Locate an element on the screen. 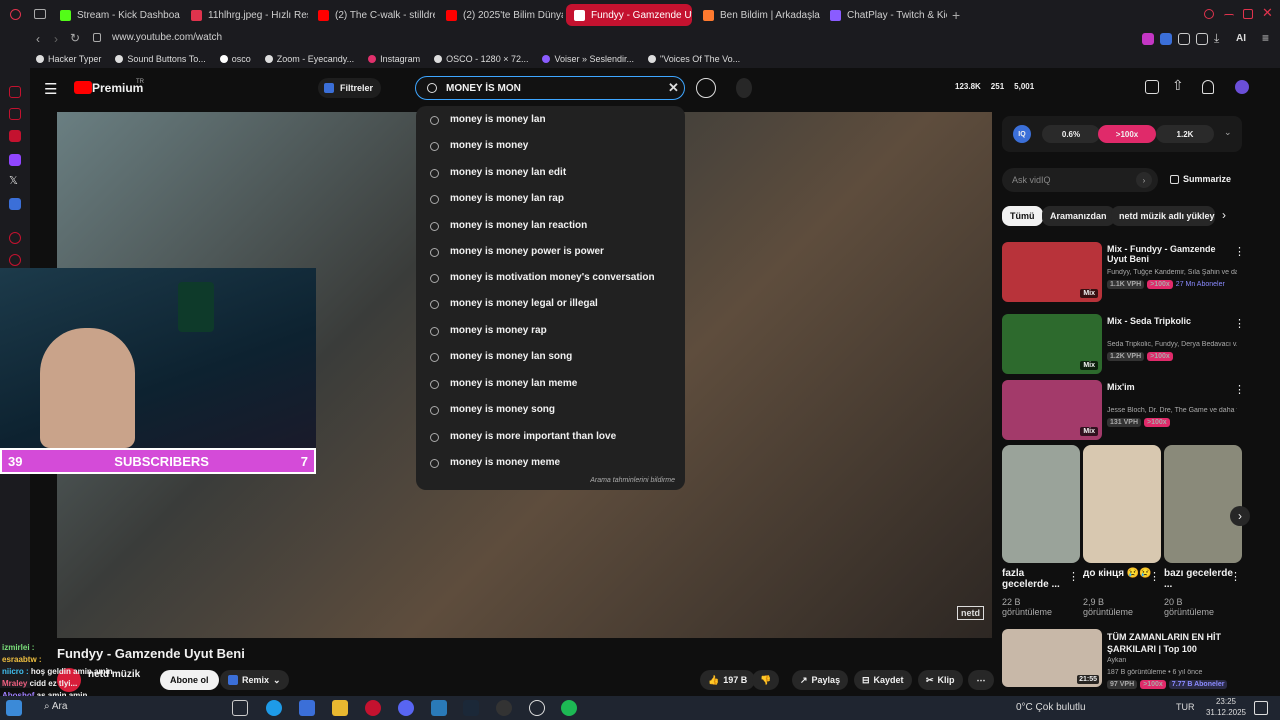 This screenshot has width=1280, height=720. clip-button: ✂ Klip is located at coordinates (940, 680).